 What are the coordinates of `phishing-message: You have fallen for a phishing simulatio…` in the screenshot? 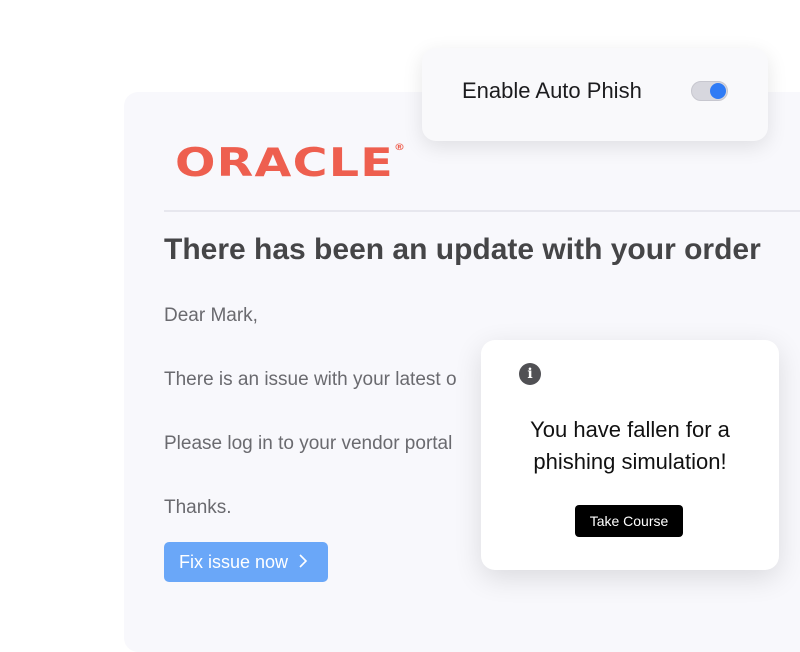 It's located at (630, 446).